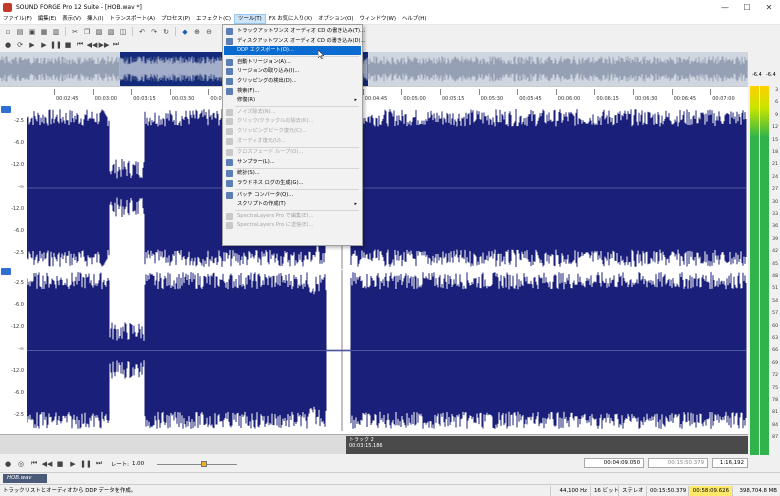 Image resolution: width=780 pixels, height=496 pixels. What do you see at coordinates (47, 19) in the screenshot?
I see `menu-edit: 編集(E)` at bounding box center [47, 19].